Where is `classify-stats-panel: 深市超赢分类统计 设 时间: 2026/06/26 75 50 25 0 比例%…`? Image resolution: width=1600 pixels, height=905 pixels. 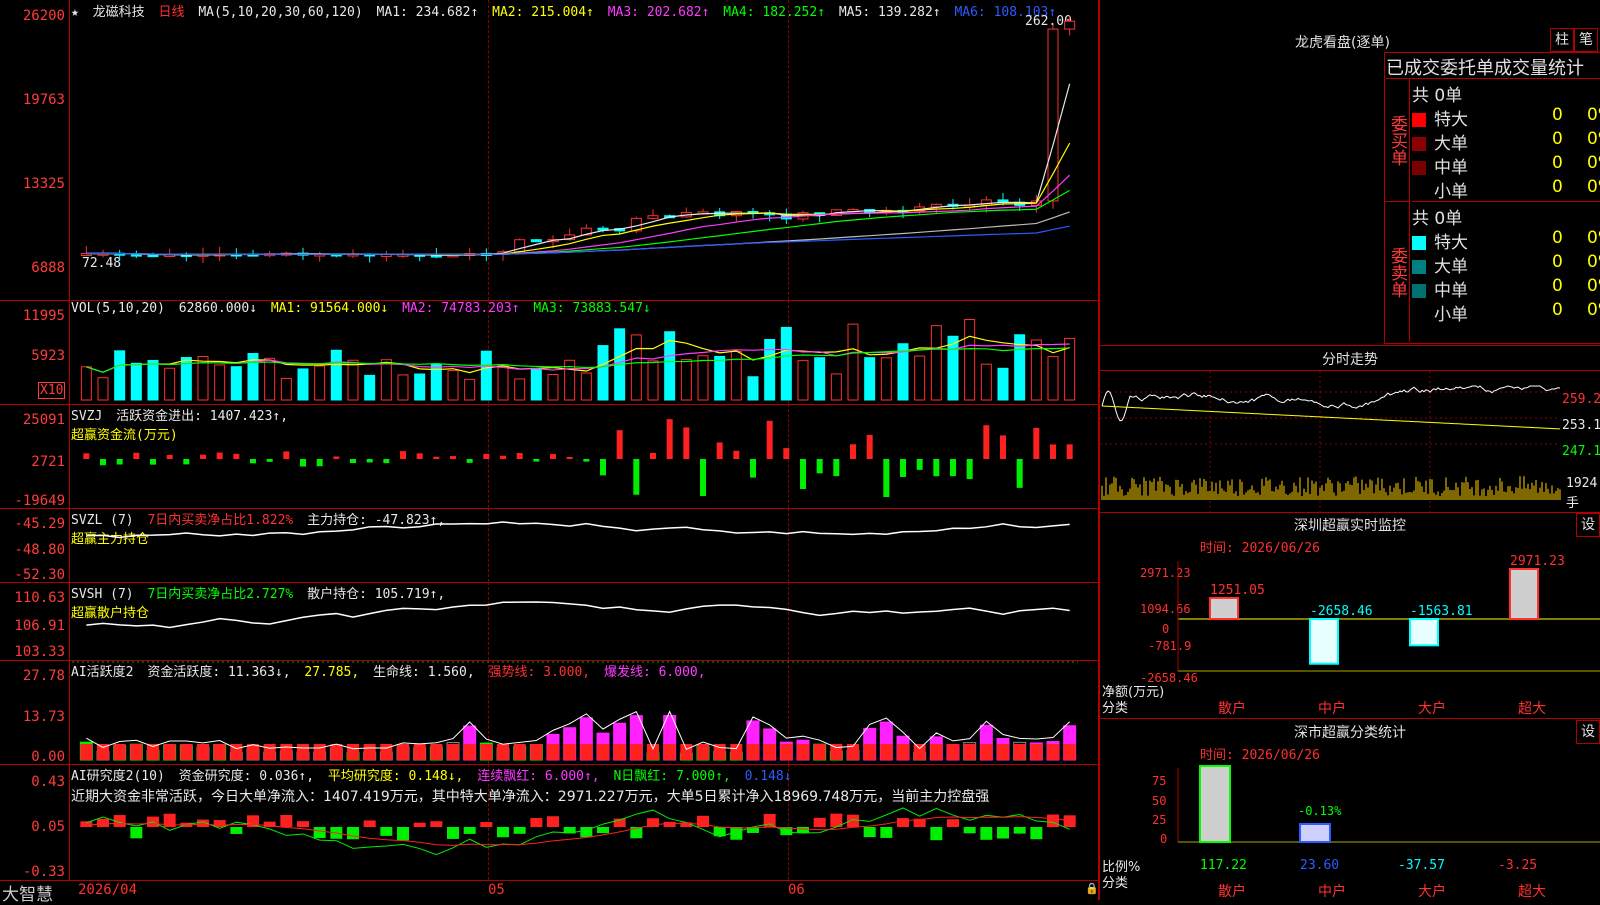
classify-stats-panel: 深市超赢分类统计 设 时间: 2026/06/26 75 50 25 0 比例%… is located at coordinates (1350, 809).